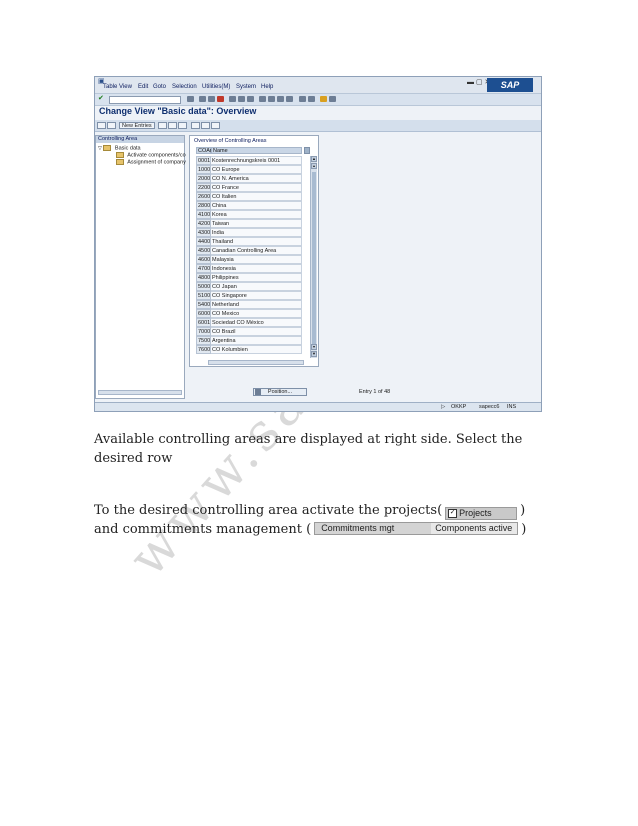 This screenshot has width=638, height=826. What do you see at coordinates (280, 99) in the screenshot?
I see `next-page-icon` at bounding box center [280, 99].